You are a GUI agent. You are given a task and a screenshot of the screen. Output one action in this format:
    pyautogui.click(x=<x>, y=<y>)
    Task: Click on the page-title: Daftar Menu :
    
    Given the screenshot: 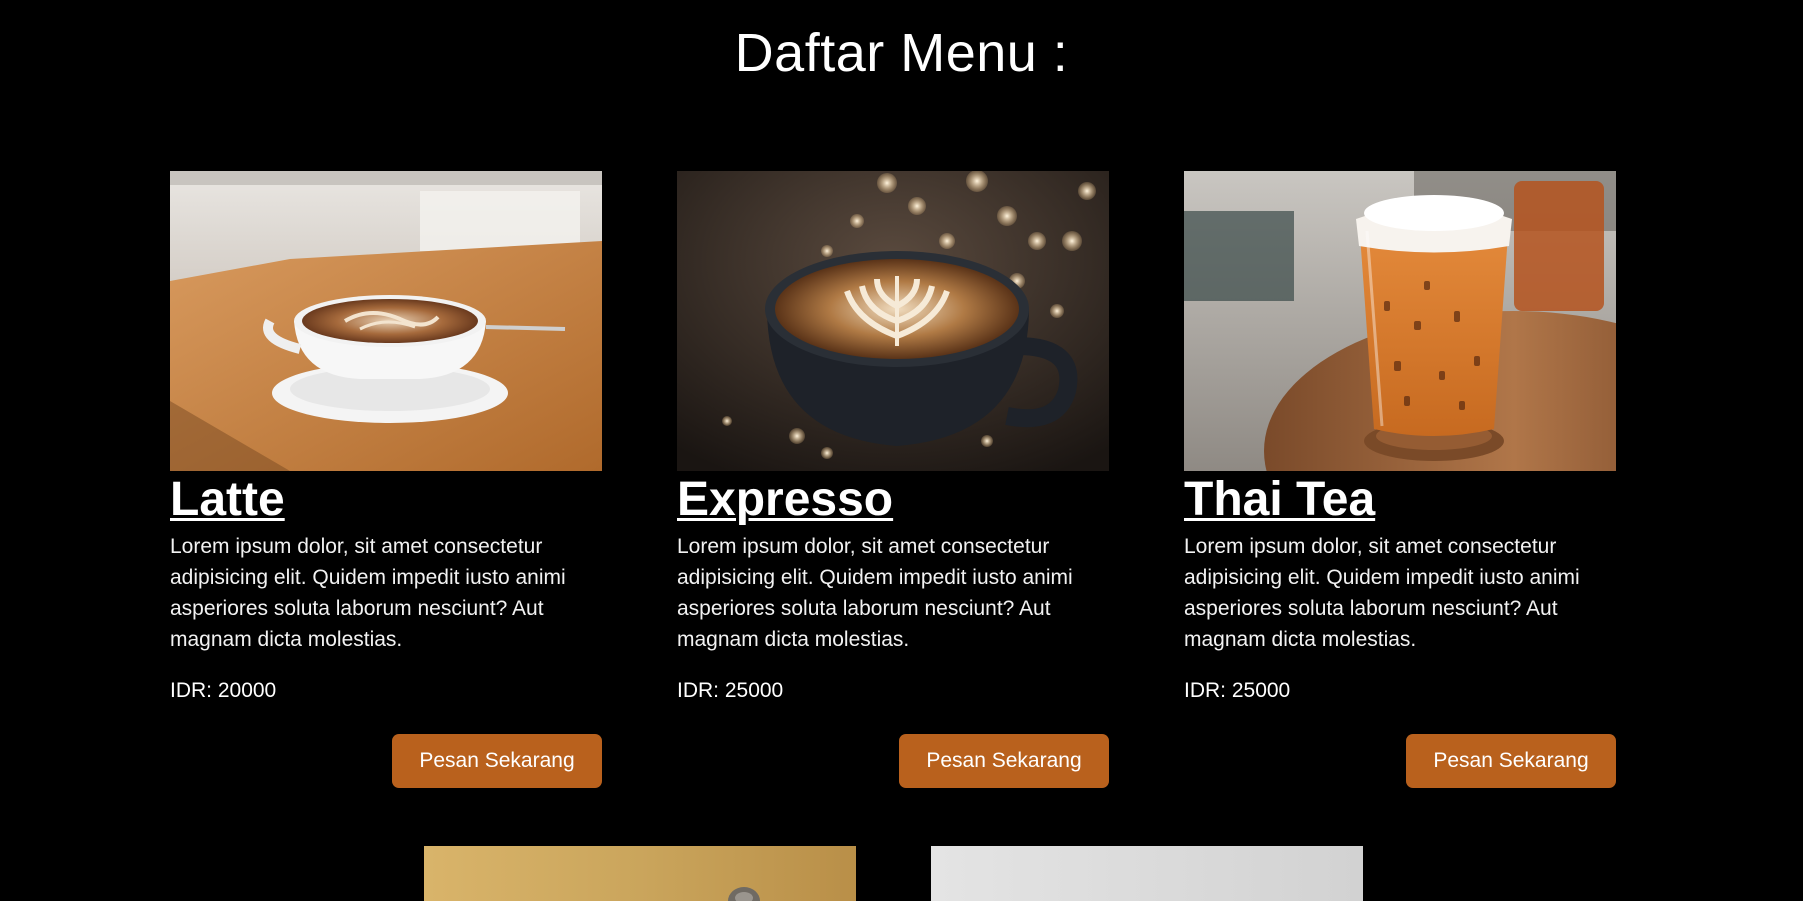 What is the action you would take?
    pyautogui.click(x=901, y=53)
    